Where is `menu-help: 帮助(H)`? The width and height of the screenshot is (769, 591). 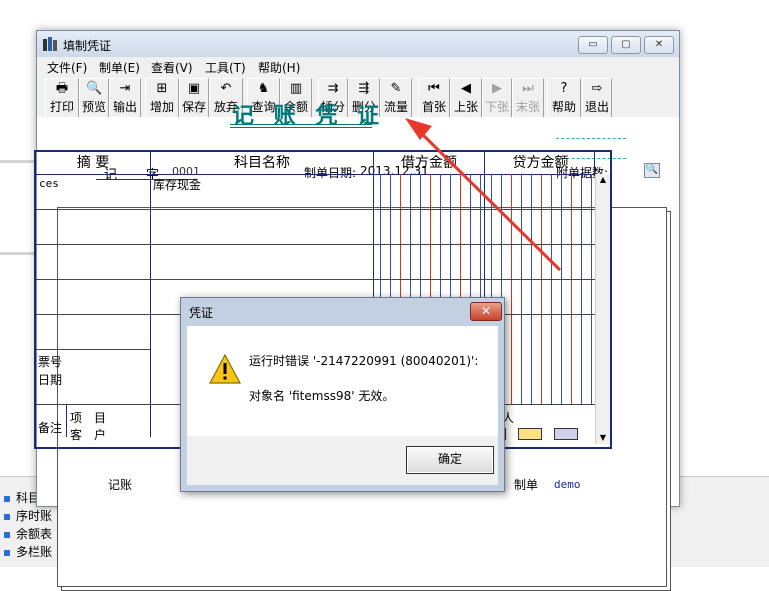 menu-help: 帮助(H) is located at coordinates (279, 67).